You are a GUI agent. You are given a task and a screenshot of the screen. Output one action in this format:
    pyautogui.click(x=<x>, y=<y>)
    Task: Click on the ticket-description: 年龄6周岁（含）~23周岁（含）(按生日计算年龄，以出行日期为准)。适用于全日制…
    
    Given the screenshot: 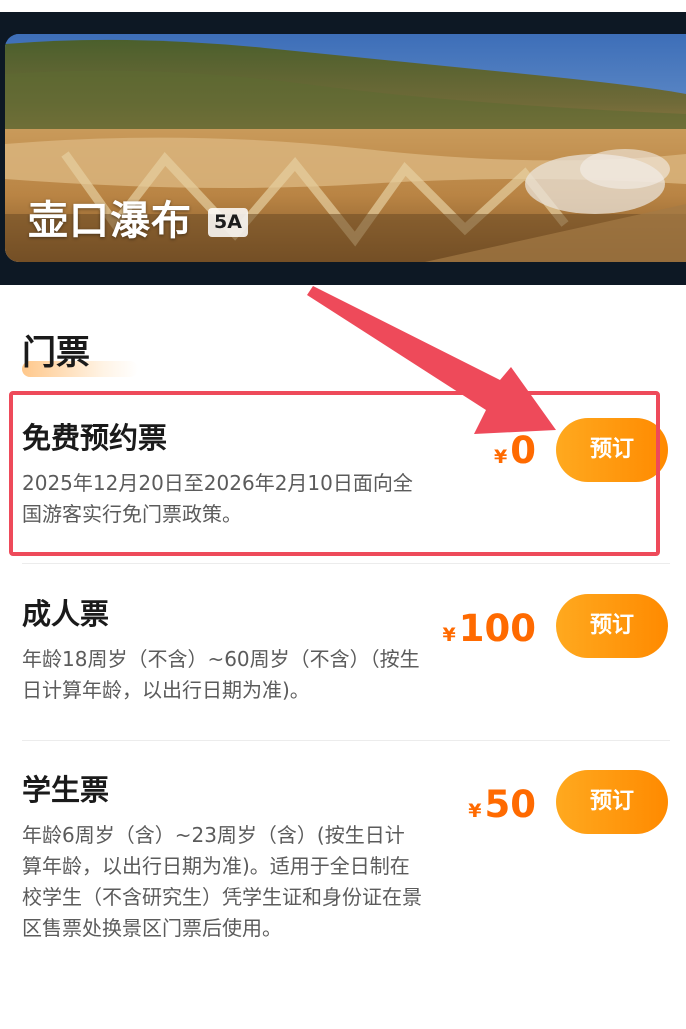 What is the action you would take?
    pyautogui.click(x=222, y=881)
    